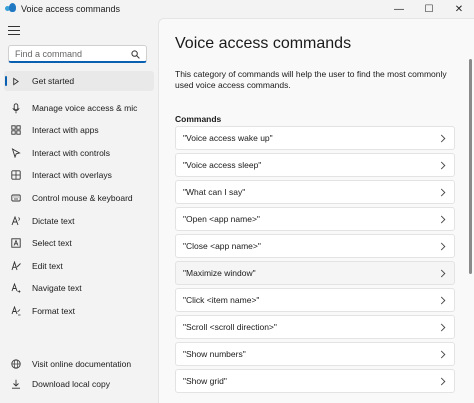 Image resolution: width=474 pixels, height=403 pixels. What do you see at coordinates (47, 266) in the screenshot?
I see `sidebar-item-label: Edit text` at bounding box center [47, 266].